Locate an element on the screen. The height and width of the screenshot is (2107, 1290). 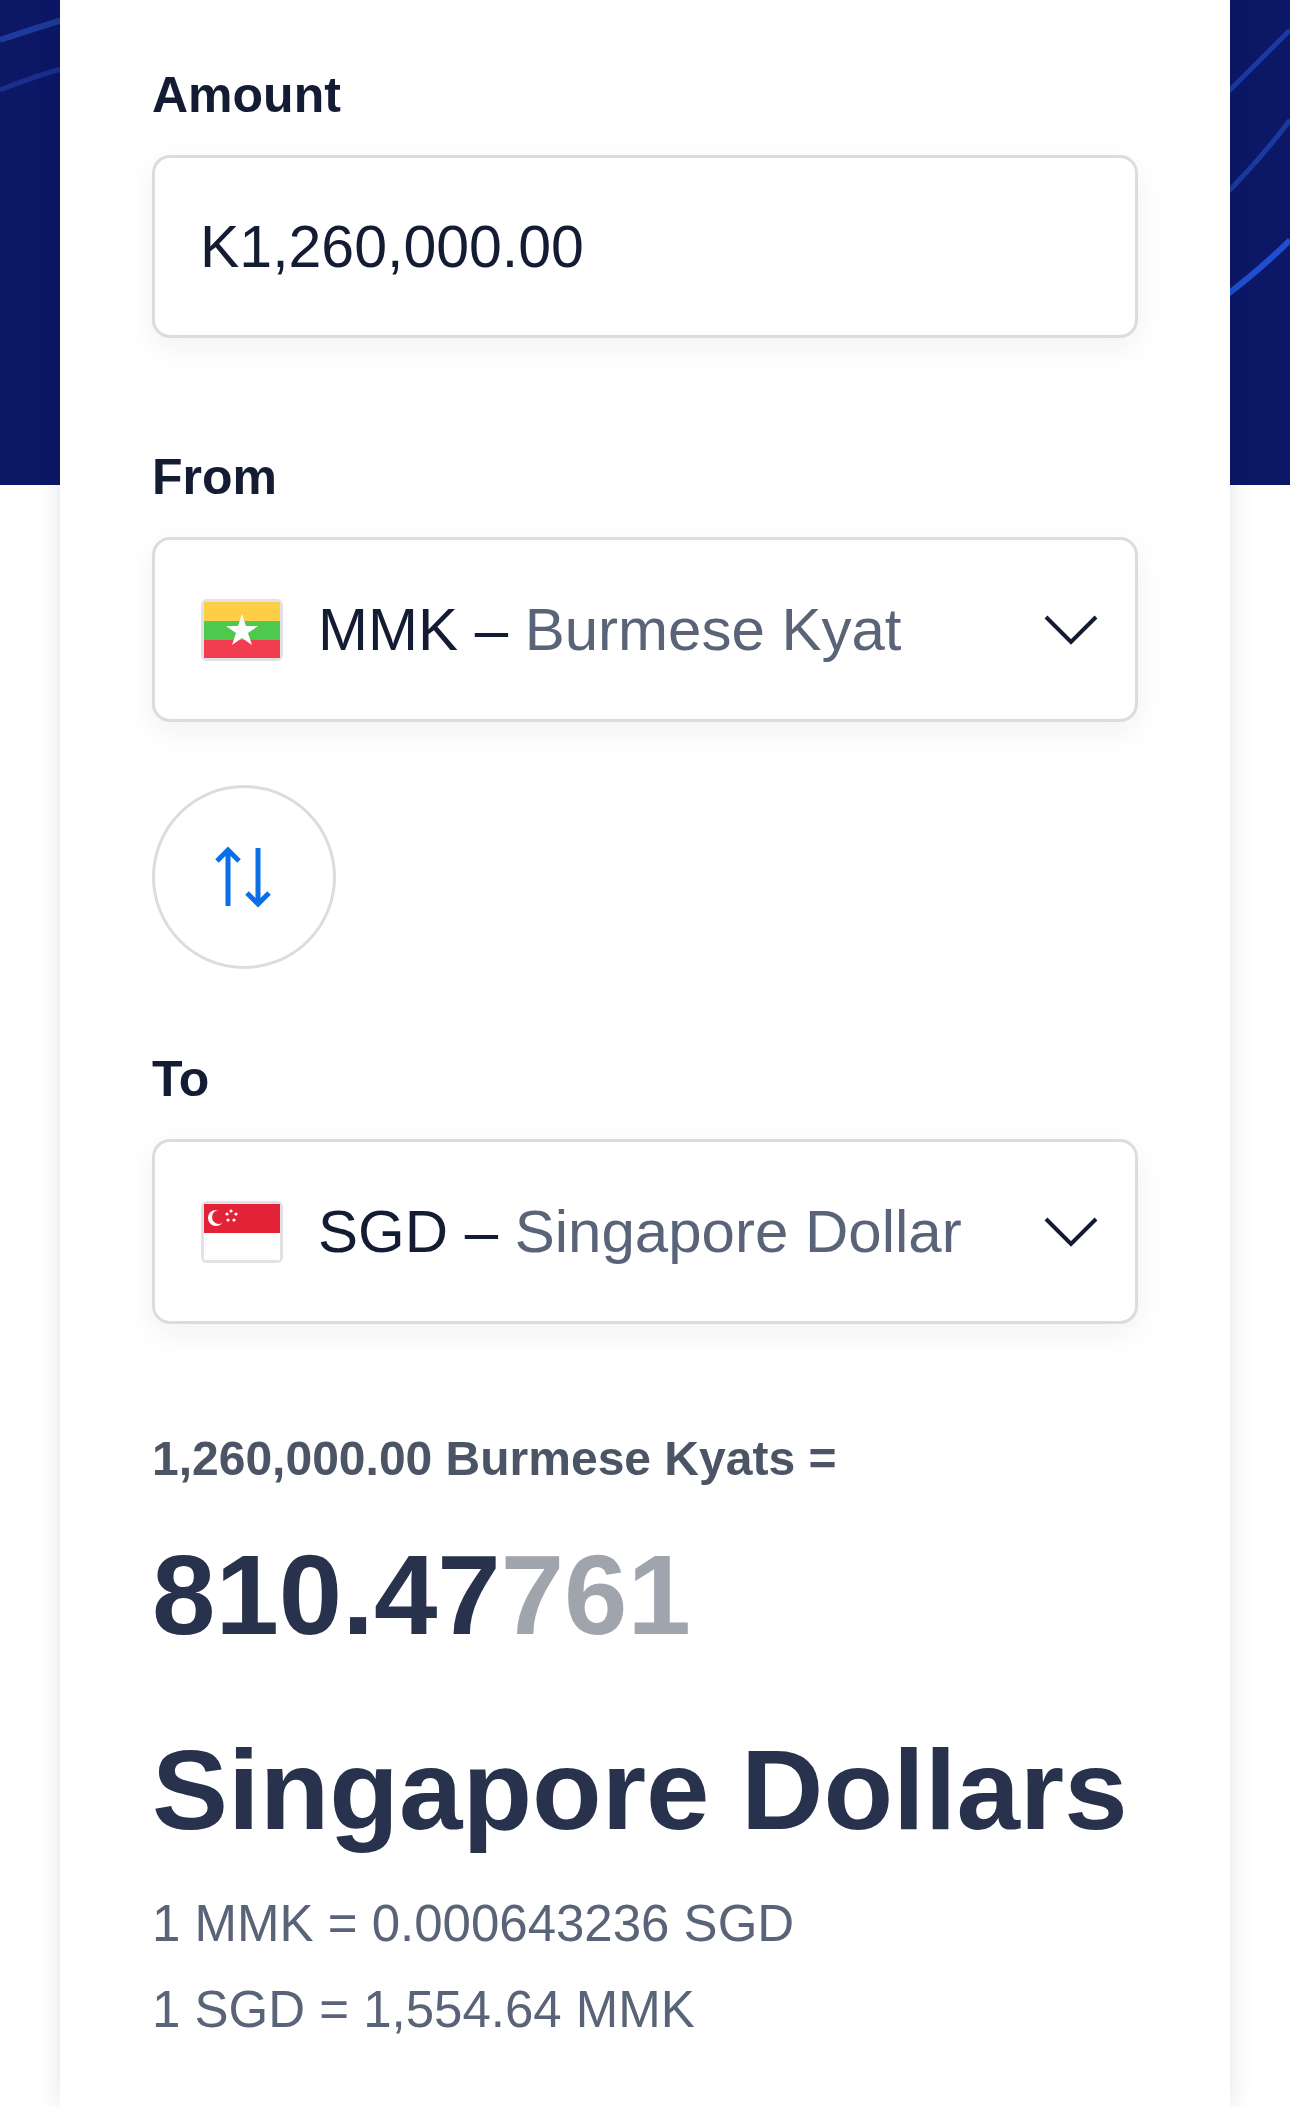
currency-dropdown: SGD – Singapore Dollar is located at coordinates (645, 1231).